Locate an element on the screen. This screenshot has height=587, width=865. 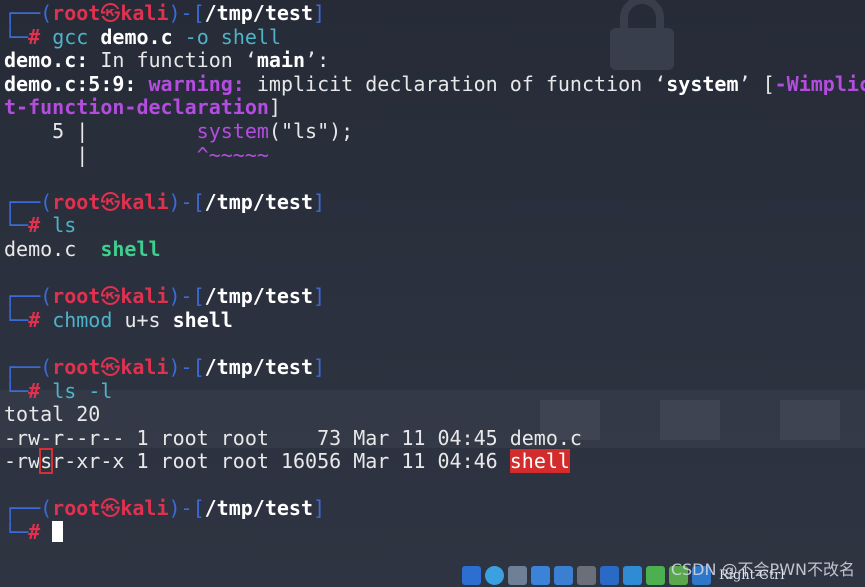
source-code: system is located at coordinates (232, 130).